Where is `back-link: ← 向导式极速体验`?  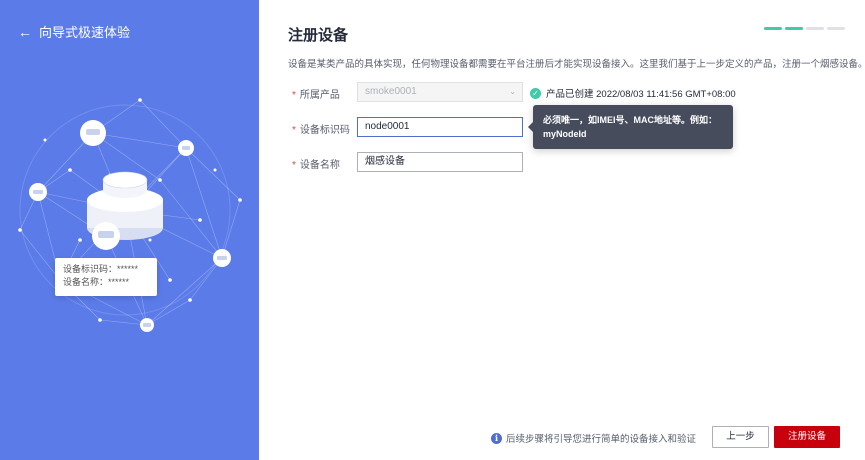 back-link: ← 向导式极速体验 is located at coordinates (74, 31).